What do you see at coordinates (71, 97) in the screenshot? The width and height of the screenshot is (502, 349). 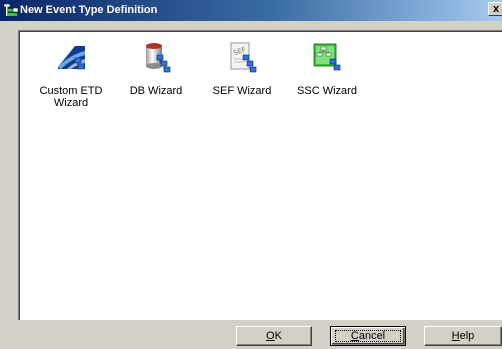 I see `wizard-label: Custom ETD Wizard` at bounding box center [71, 97].